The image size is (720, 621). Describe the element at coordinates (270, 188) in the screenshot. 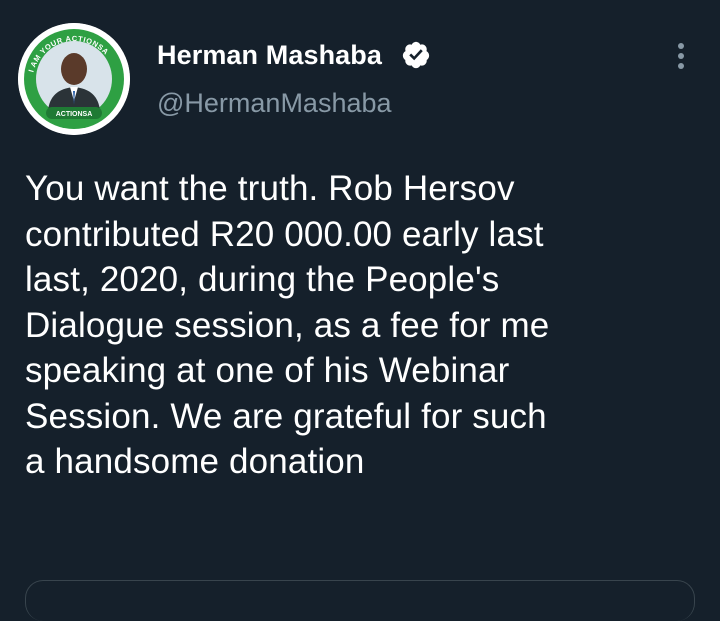

I see `tweet-text-line: You want the truth. Rob Hersov` at that location.